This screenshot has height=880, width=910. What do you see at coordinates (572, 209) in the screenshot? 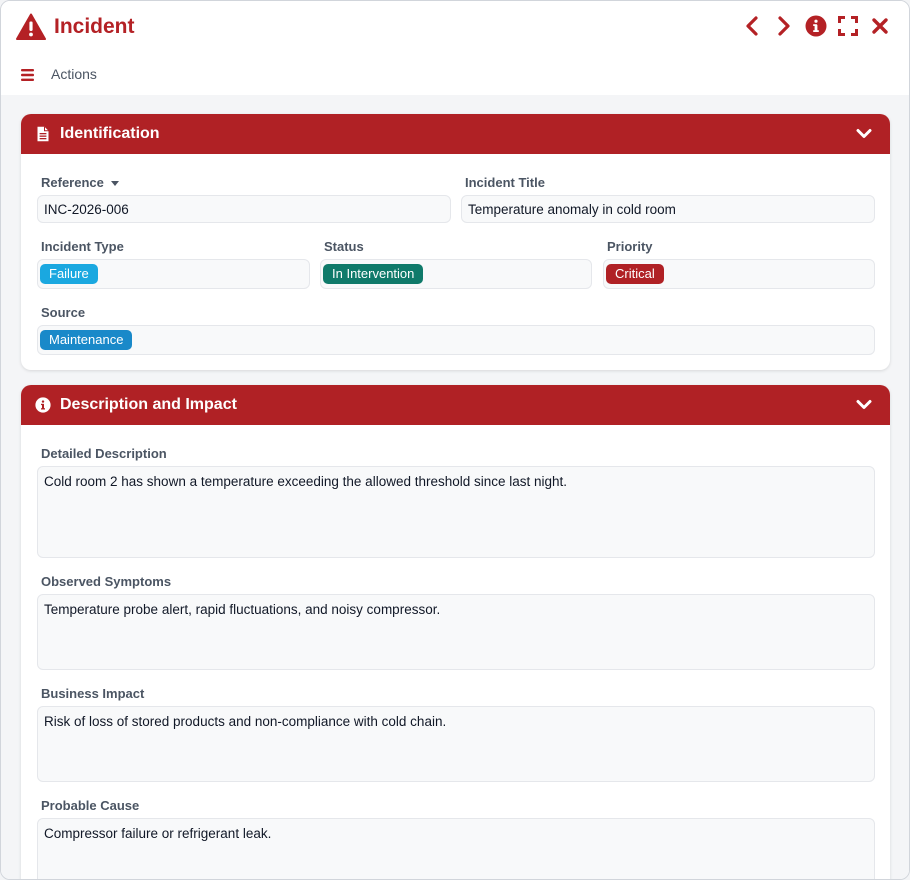
I see `incident-title-value: Temperature anomaly in cold room` at bounding box center [572, 209].